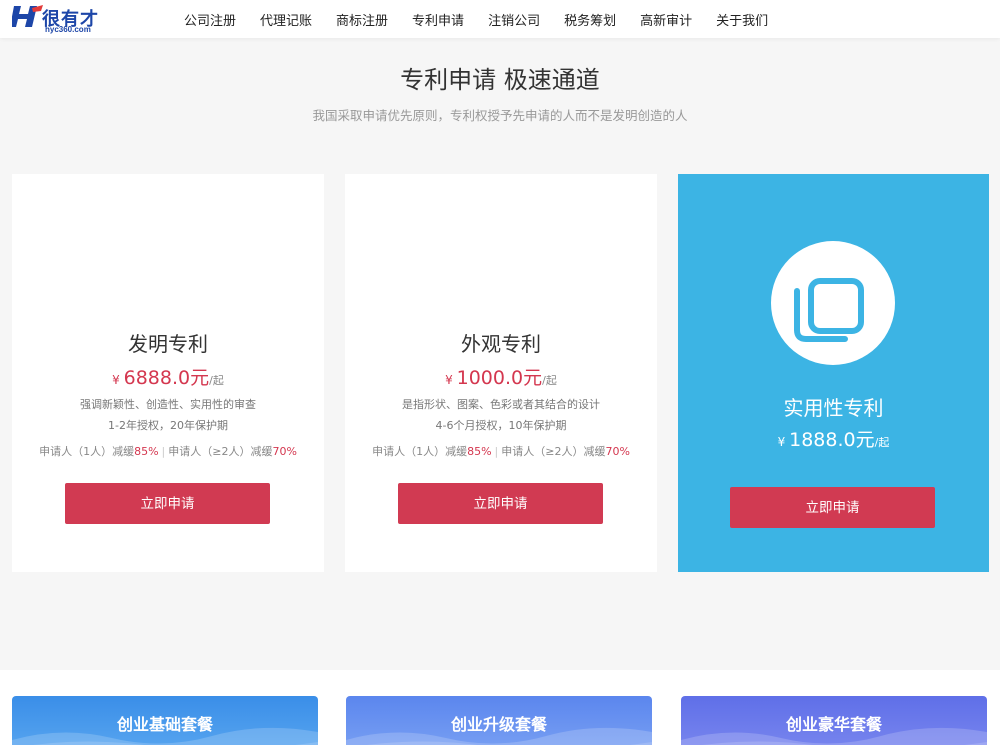 Image resolution: width=1000 pixels, height=745 pixels. What do you see at coordinates (476, 19) in the screenshot?
I see `main-nav: 公司注册 代理记账 商标注册 专利申请 注销公司 税务筹划 高新审计 关于我们` at bounding box center [476, 19].